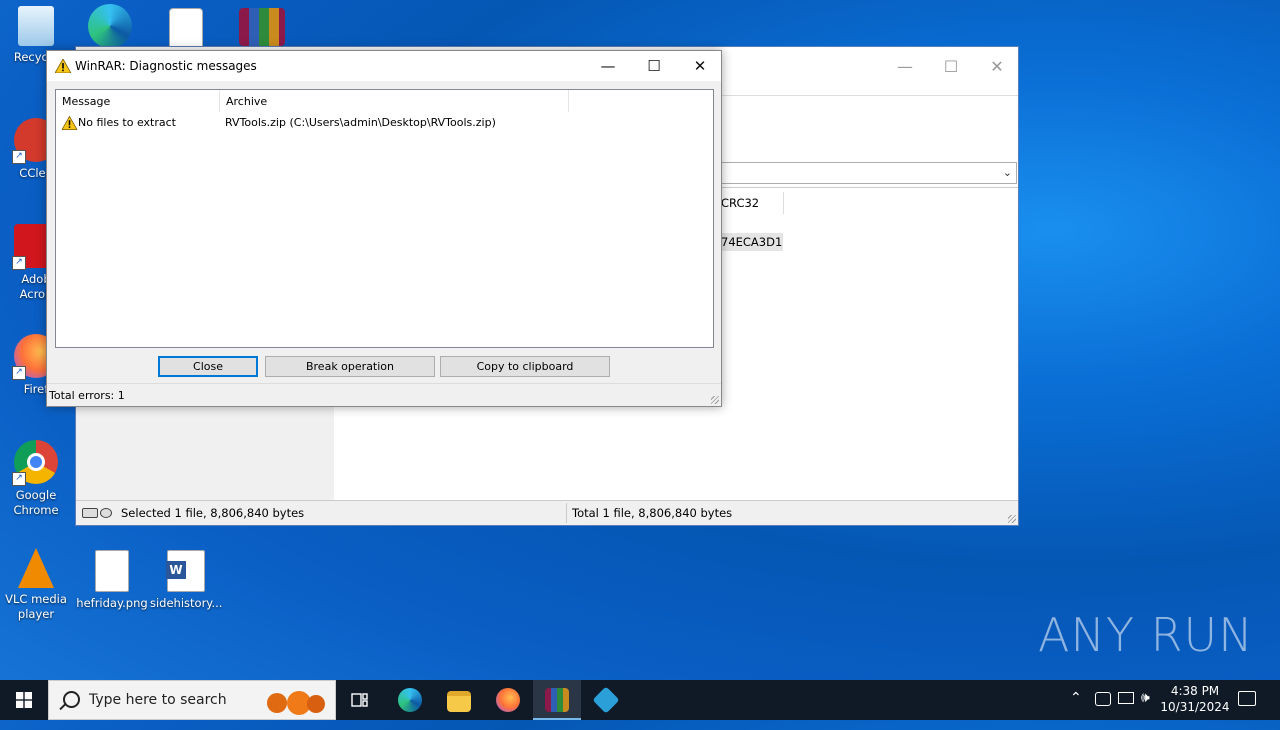 The image size is (1280, 730). I want to click on dialog-minimize-button: —, so click(608, 66).